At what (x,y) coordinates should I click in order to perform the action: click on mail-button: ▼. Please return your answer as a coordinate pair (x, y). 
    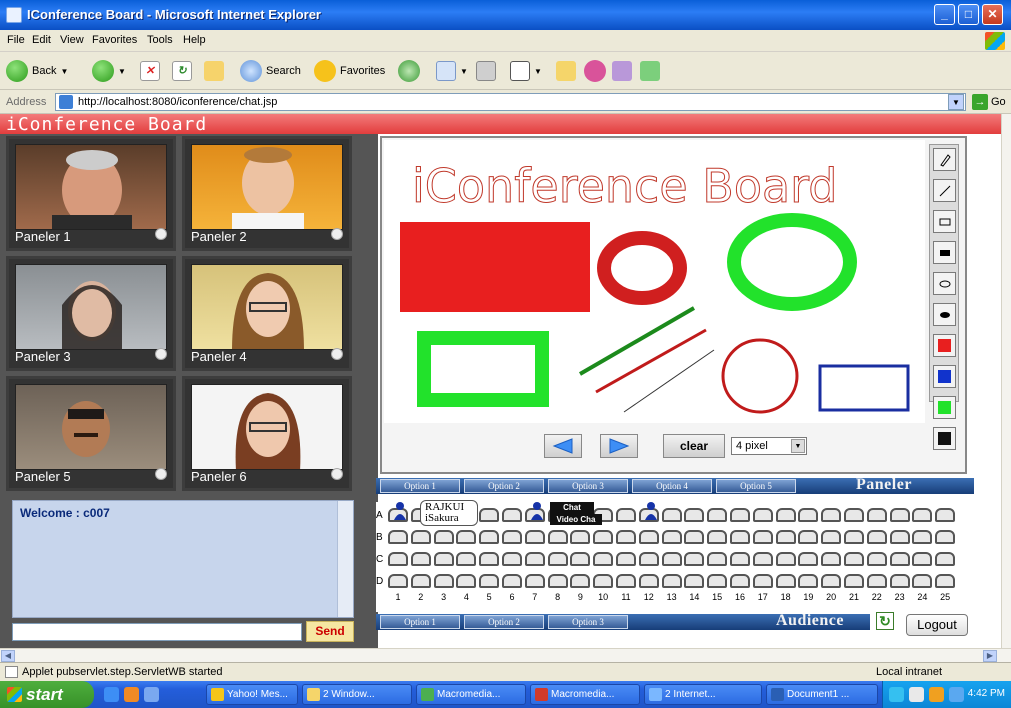
    Looking at the image, I should click on (452, 71).